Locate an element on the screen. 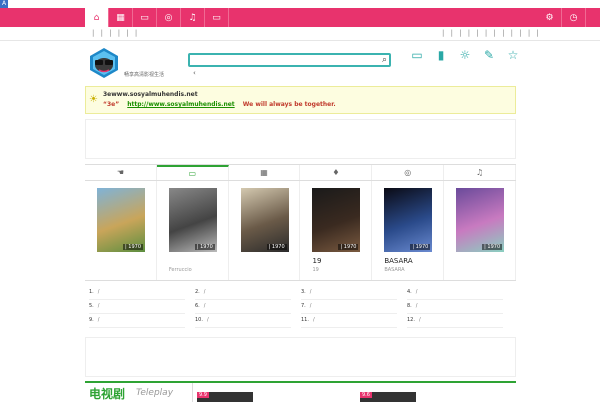 This screenshot has width=600, height=402. poster-card: | 1970 BASARA BASARA is located at coordinates (408, 230).